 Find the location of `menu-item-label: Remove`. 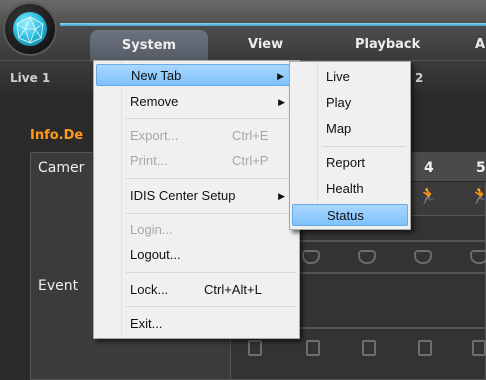

menu-item-label: Remove is located at coordinates (154, 101).